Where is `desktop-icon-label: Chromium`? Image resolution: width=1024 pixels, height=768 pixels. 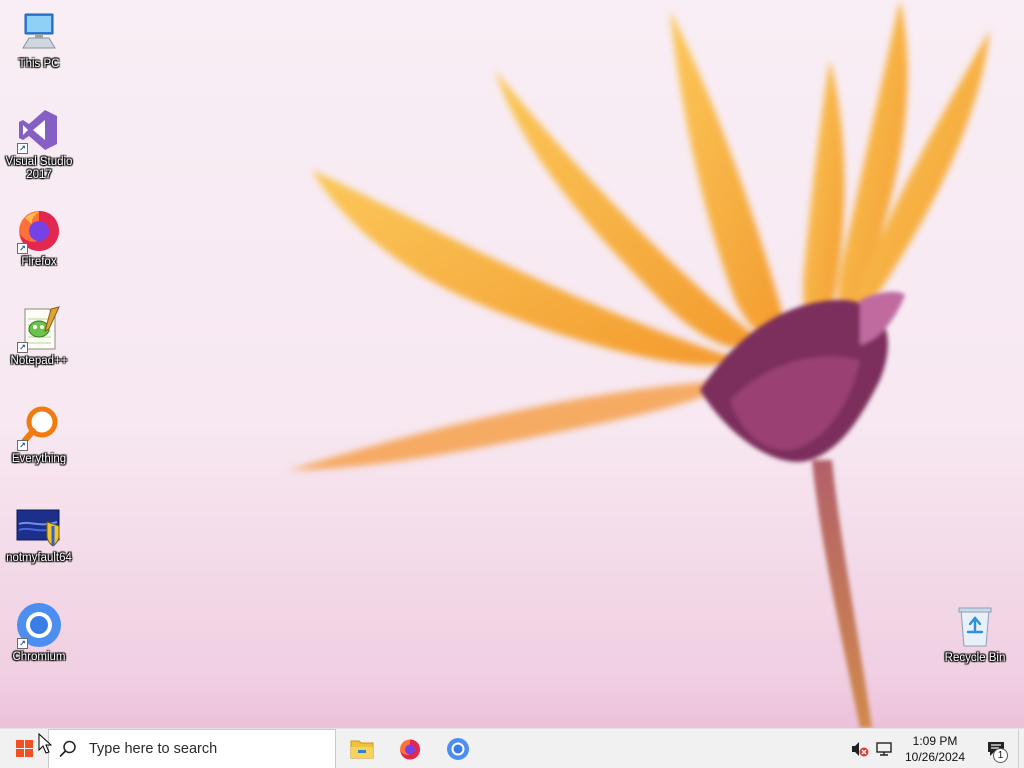 desktop-icon-label: Chromium is located at coordinates (39, 657).